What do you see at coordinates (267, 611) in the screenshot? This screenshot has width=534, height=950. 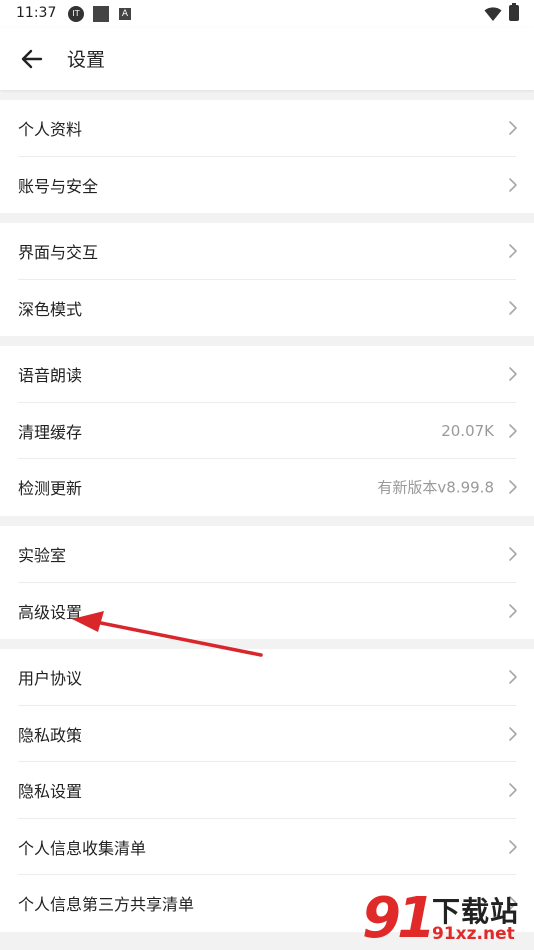 I see `settings-row: 高级设置` at bounding box center [267, 611].